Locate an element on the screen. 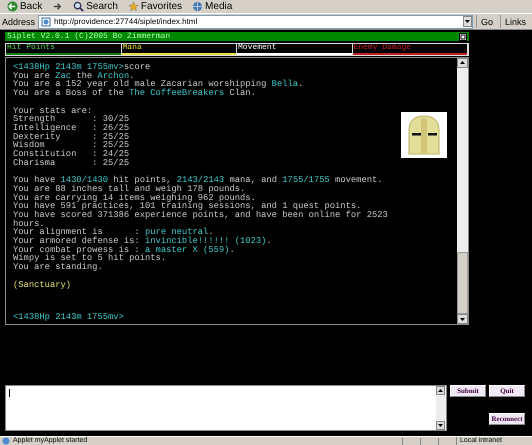 This screenshot has height=445, width=532. terminal-line: You have scored 371386 experience points, and have been online for 2523 is located at coordinates (201, 215).